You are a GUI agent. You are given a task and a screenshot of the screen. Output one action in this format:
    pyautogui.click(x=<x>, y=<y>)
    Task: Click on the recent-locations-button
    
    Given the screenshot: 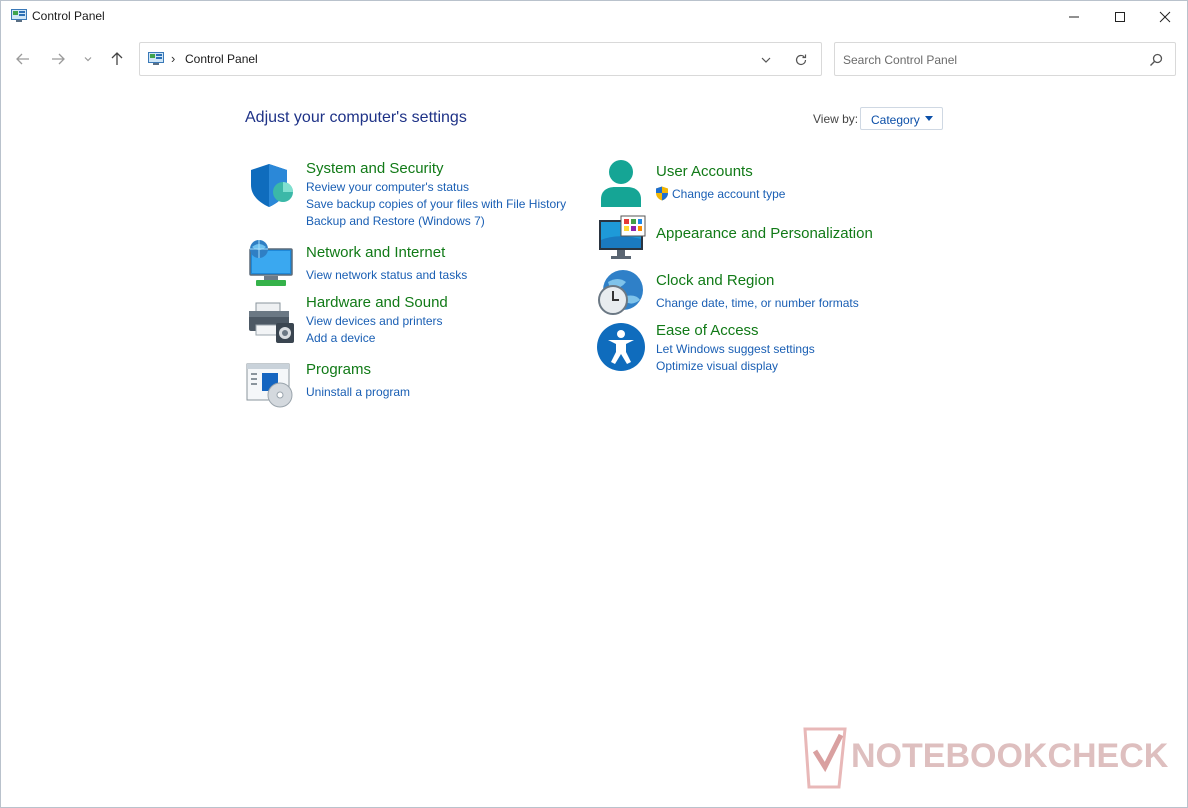 What is the action you would take?
    pyautogui.click(x=88, y=59)
    